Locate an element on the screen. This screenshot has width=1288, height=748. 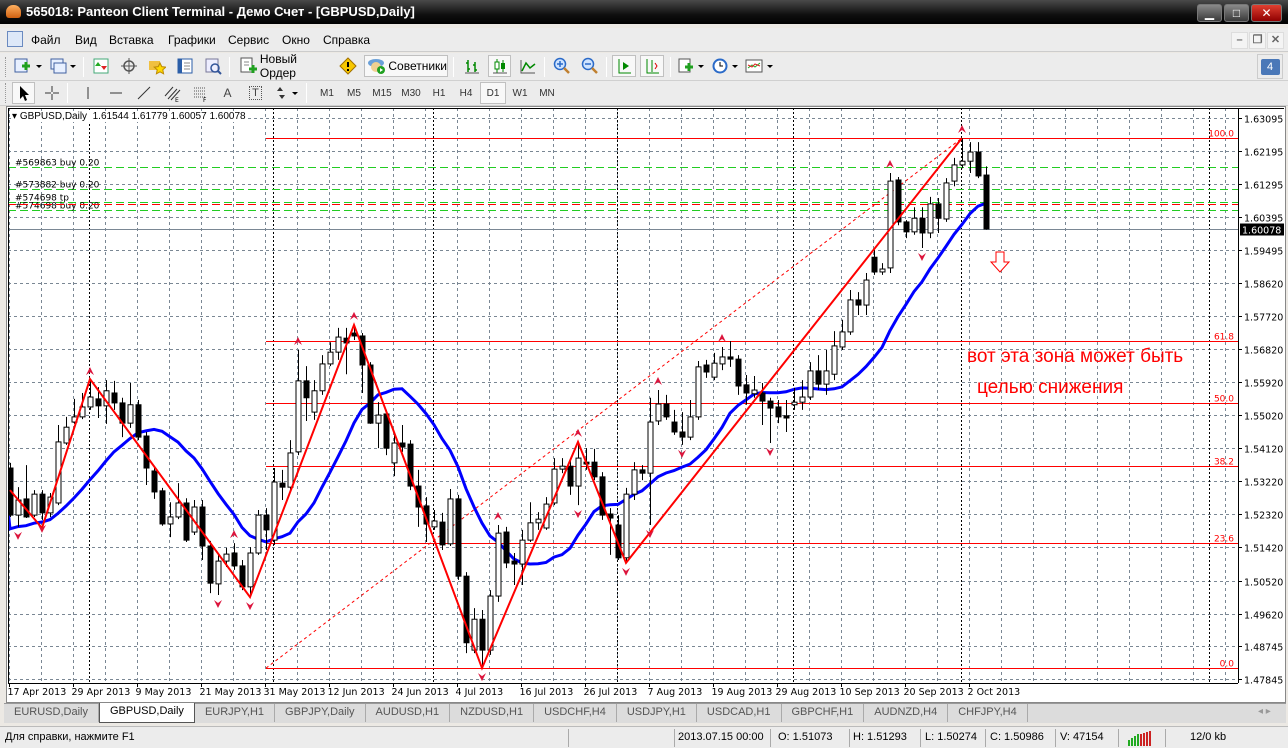
time-tick-label: 7 Aug 2013 is located at coordinates (675, 692).